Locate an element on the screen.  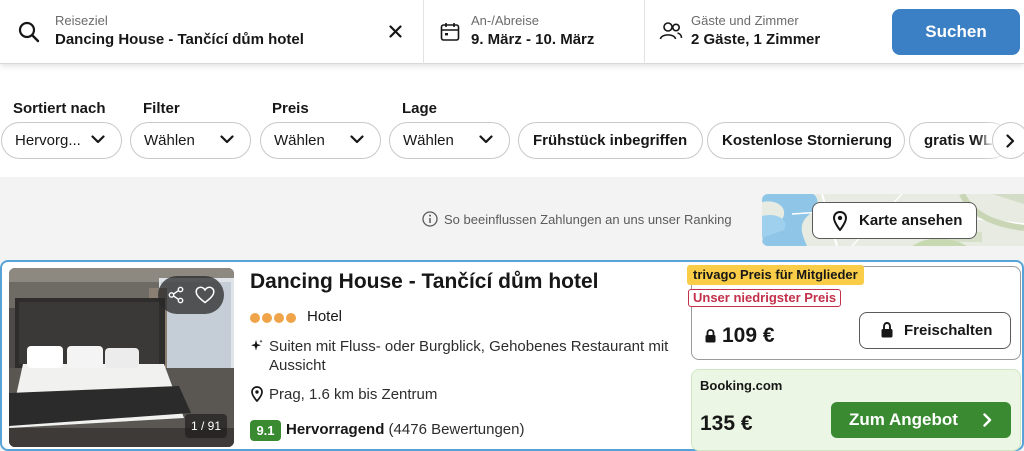
rating-label: Hervorragend is located at coordinates (335, 429).